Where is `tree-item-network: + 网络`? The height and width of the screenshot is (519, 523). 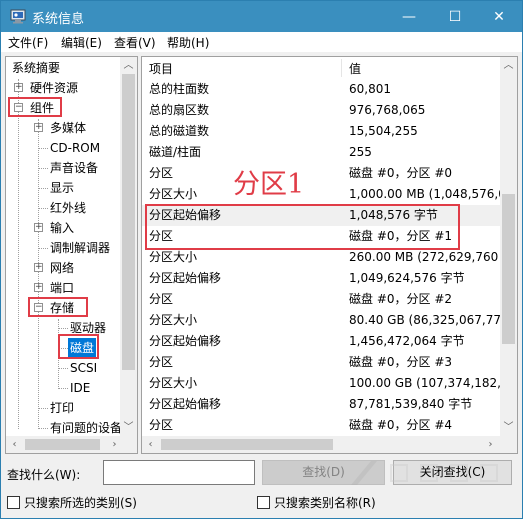 tree-item-network: + 网络 is located at coordinates (63, 268).